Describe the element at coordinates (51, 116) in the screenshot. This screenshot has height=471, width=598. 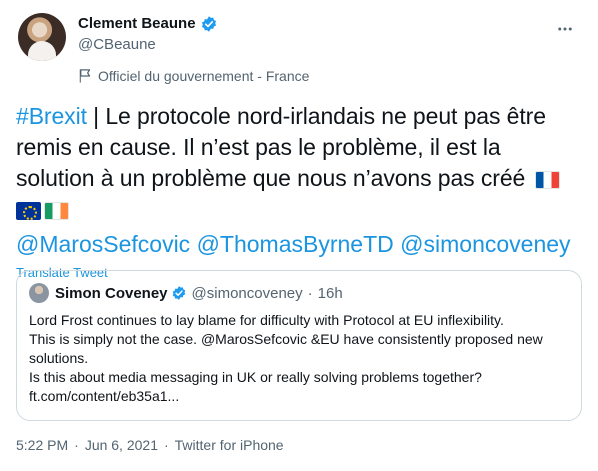
I see `hashtag-link: #Brexit` at that location.